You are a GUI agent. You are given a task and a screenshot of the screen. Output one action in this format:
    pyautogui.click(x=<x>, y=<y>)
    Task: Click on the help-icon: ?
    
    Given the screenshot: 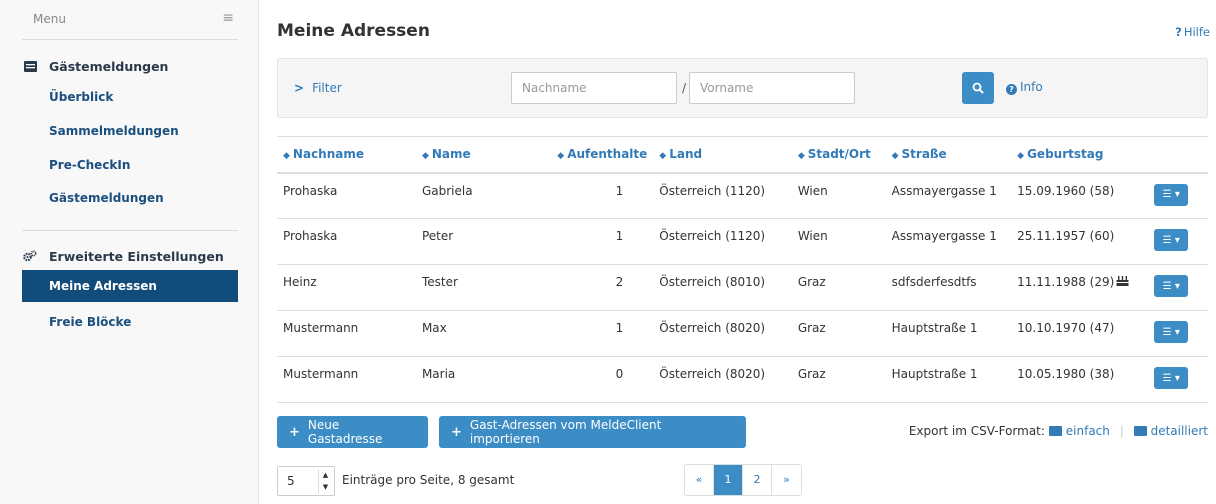 What is the action you would take?
    pyautogui.click(x=1178, y=32)
    